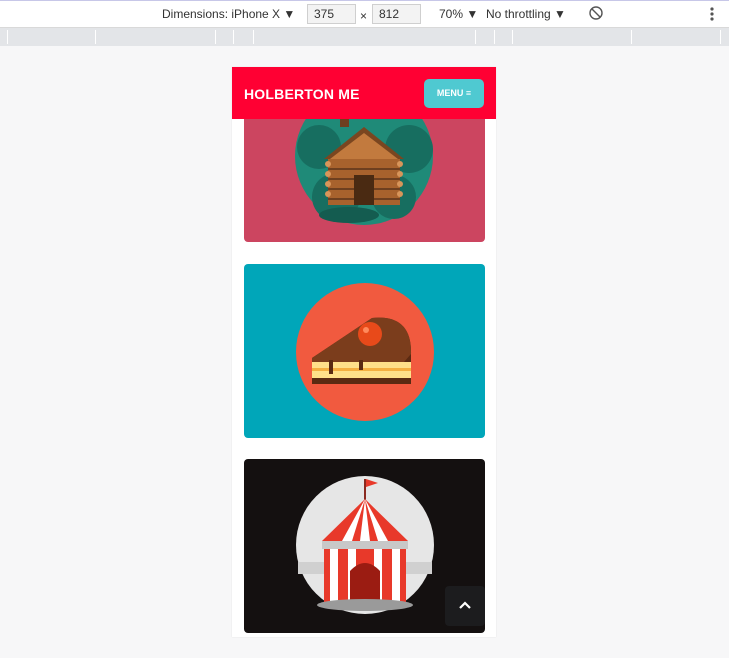  I want to click on scroll-to-top-button, so click(465, 606).